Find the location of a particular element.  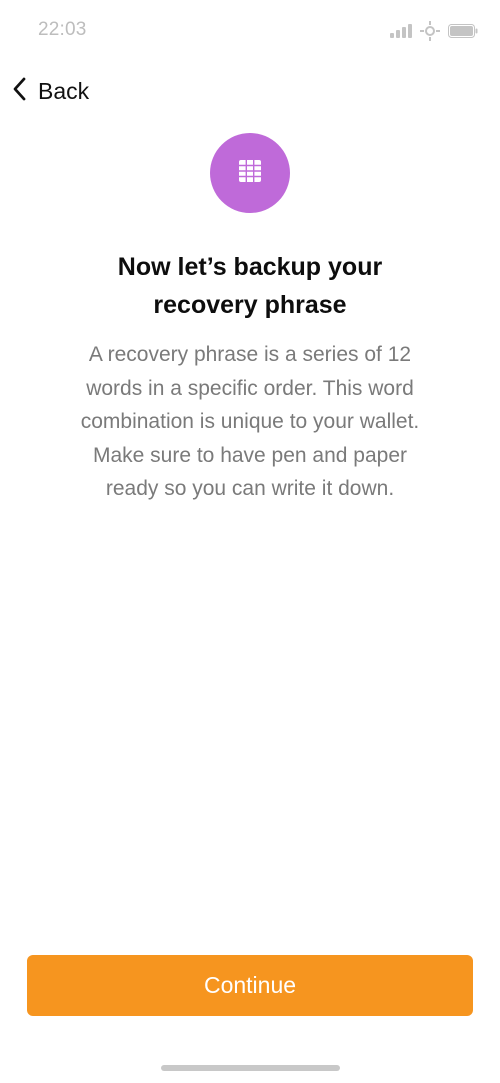

description-line-1: A recovery phrase is a series of 12 is located at coordinates (250, 354).